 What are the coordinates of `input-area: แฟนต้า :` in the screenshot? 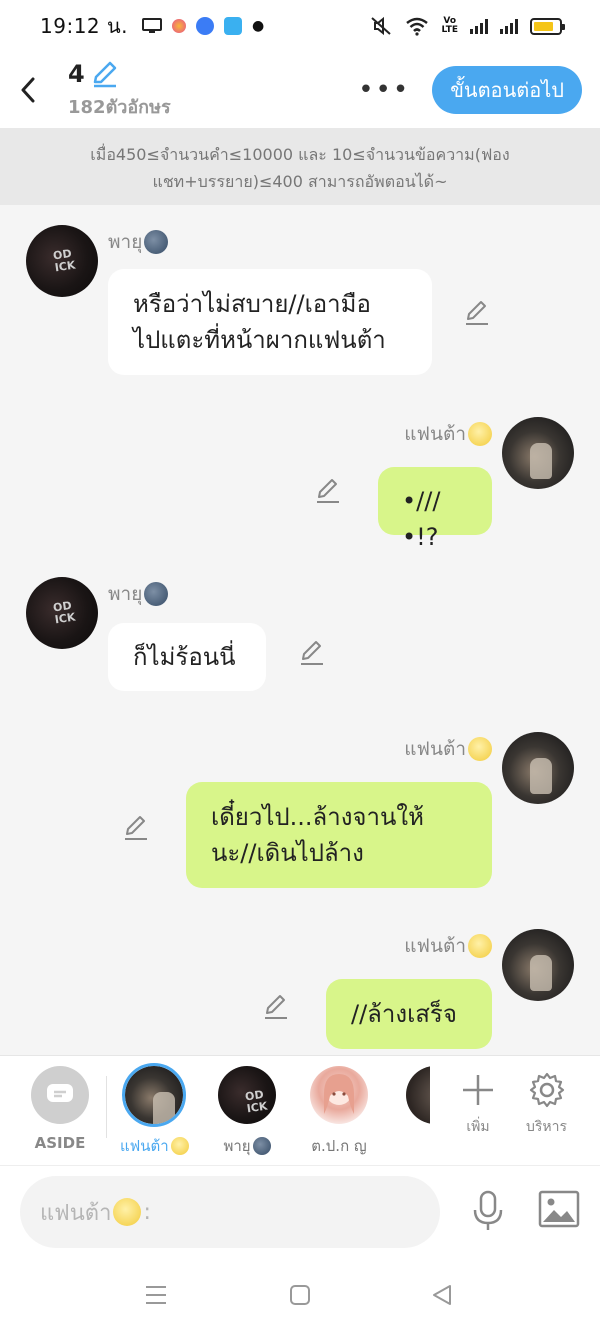 It's located at (300, 1215).